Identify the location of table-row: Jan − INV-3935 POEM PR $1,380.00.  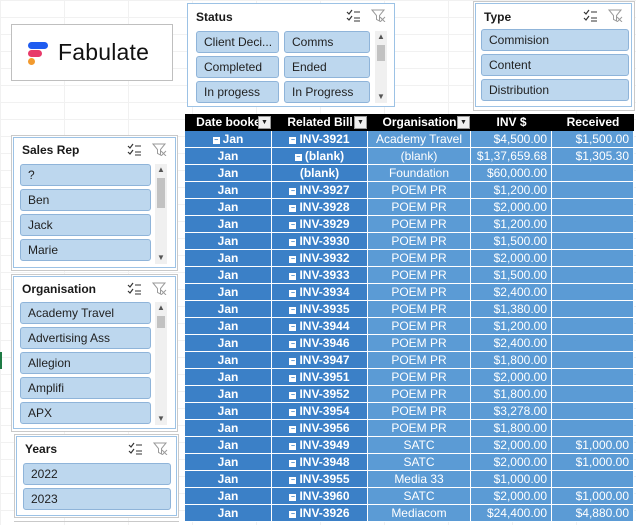
(409, 309).